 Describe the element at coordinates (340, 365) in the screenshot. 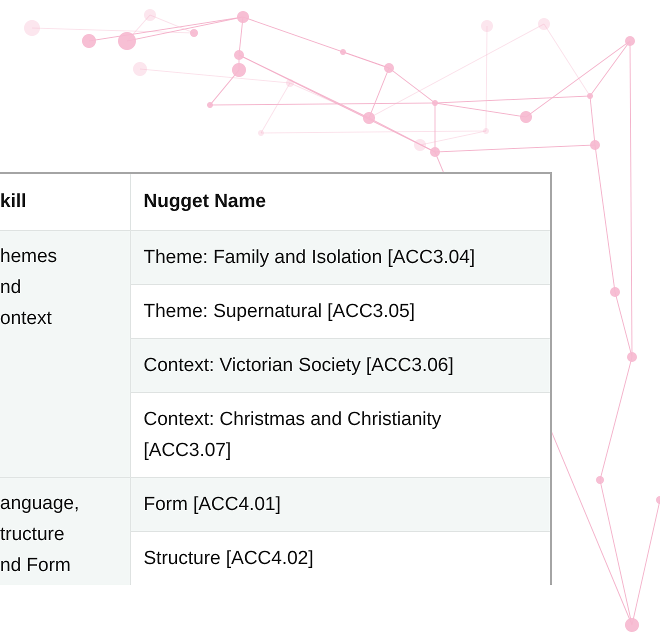

I see `table-cell: Context: Victorian Society [ACC3.06]` at that location.